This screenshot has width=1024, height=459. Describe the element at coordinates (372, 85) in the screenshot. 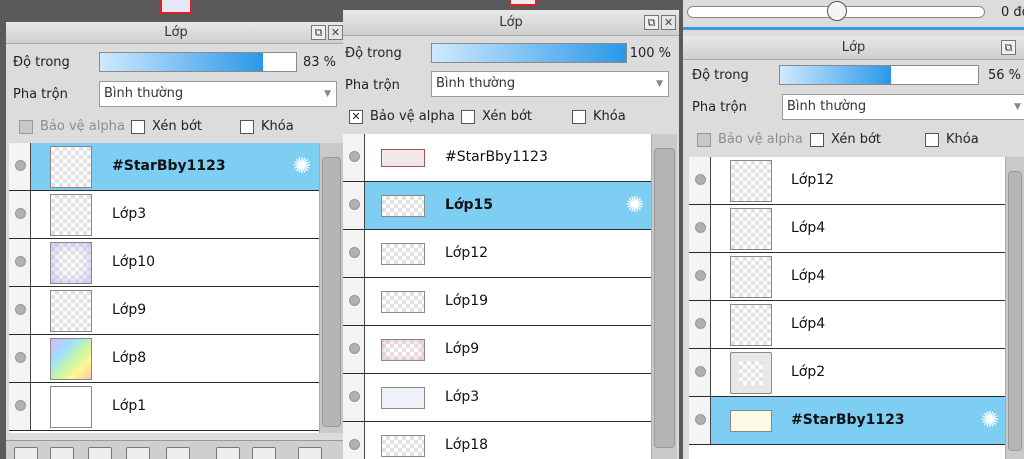

I see `blend-label: Pha trộn` at that location.